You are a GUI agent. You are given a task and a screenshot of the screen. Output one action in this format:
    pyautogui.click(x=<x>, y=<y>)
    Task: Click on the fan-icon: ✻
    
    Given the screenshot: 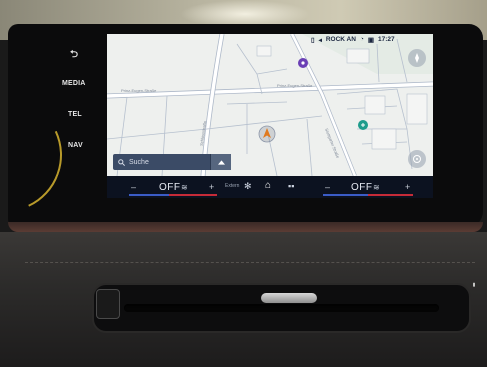 What is the action you would take?
    pyautogui.click(x=248, y=186)
    